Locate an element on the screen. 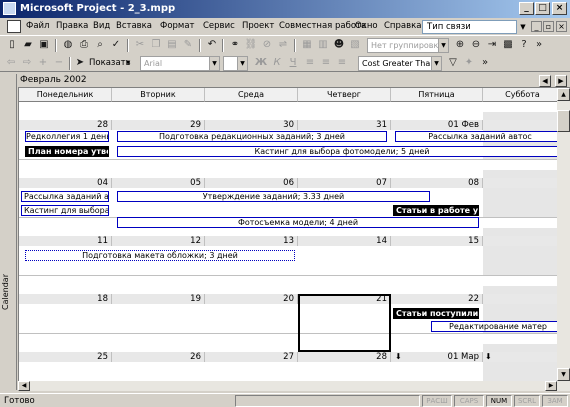 The width and height of the screenshot is (570, 407). menu-edit: Правка is located at coordinates (72, 26).